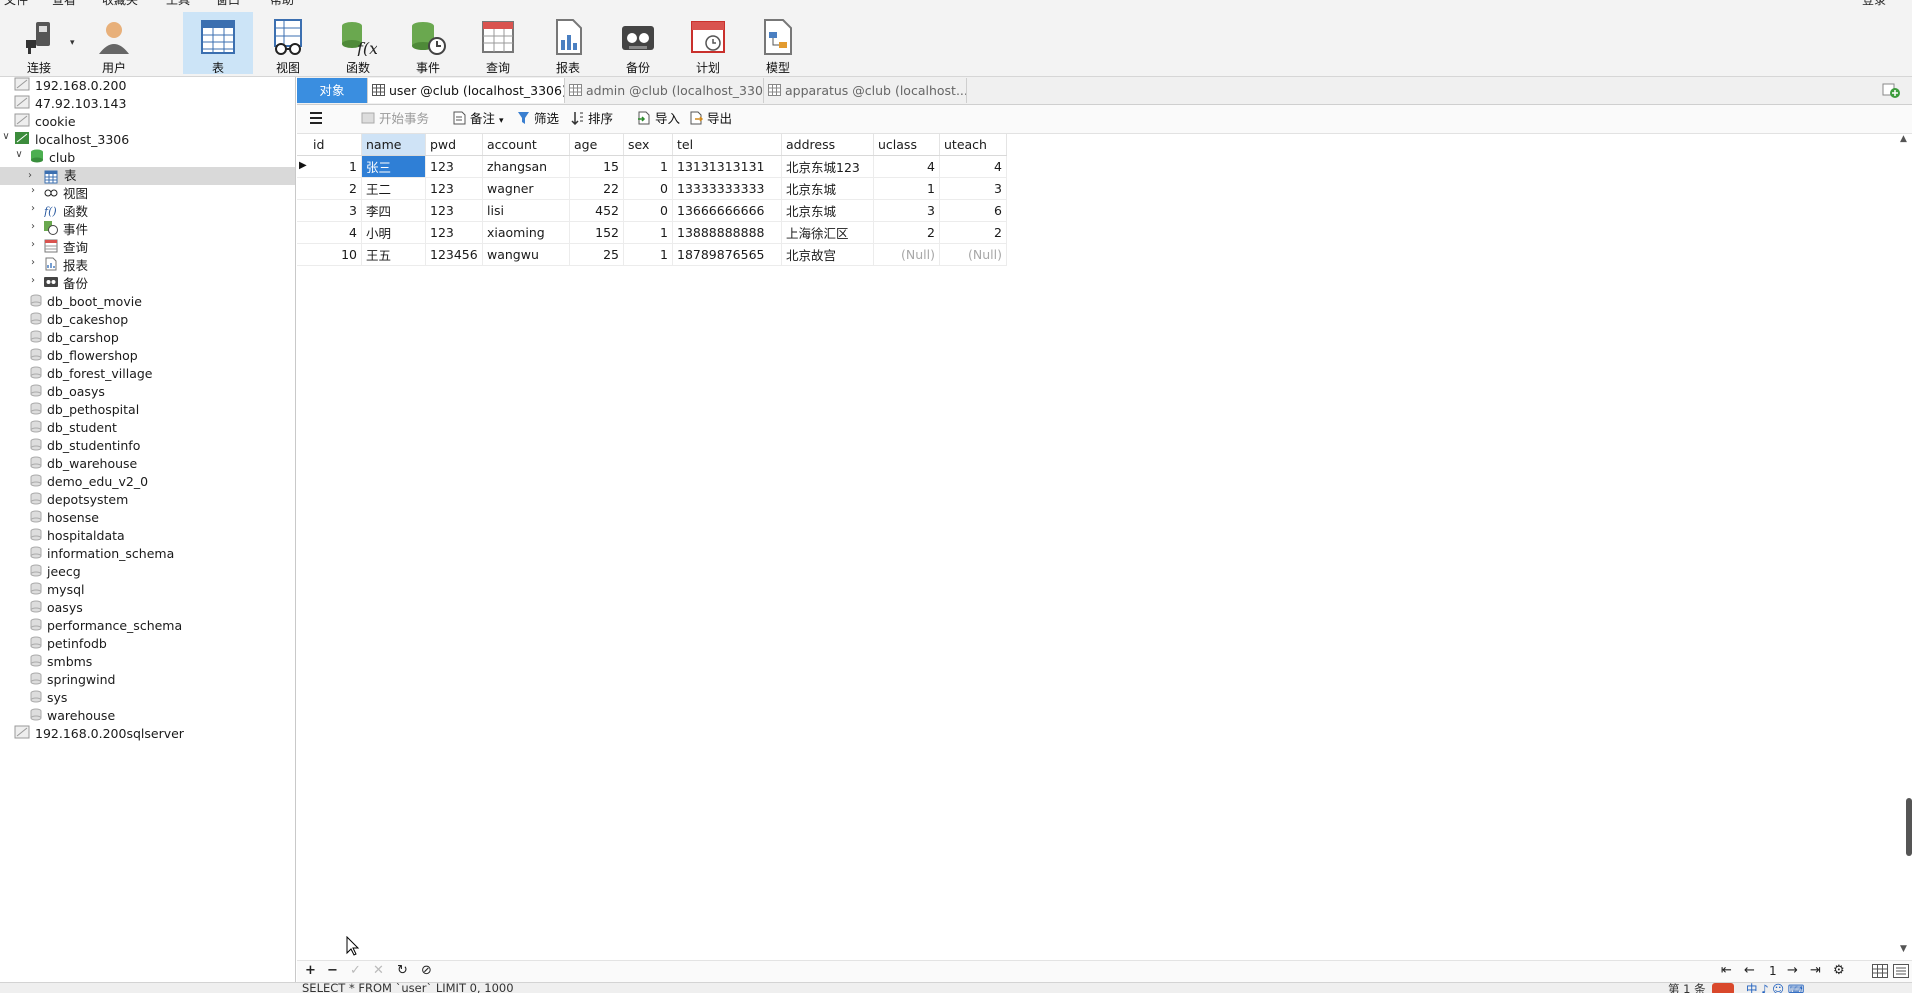 The height and width of the screenshot is (993, 1912). What do you see at coordinates (66, 284) in the screenshot?
I see `tree-category-backups: 备份` at bounding box center [66, 284].